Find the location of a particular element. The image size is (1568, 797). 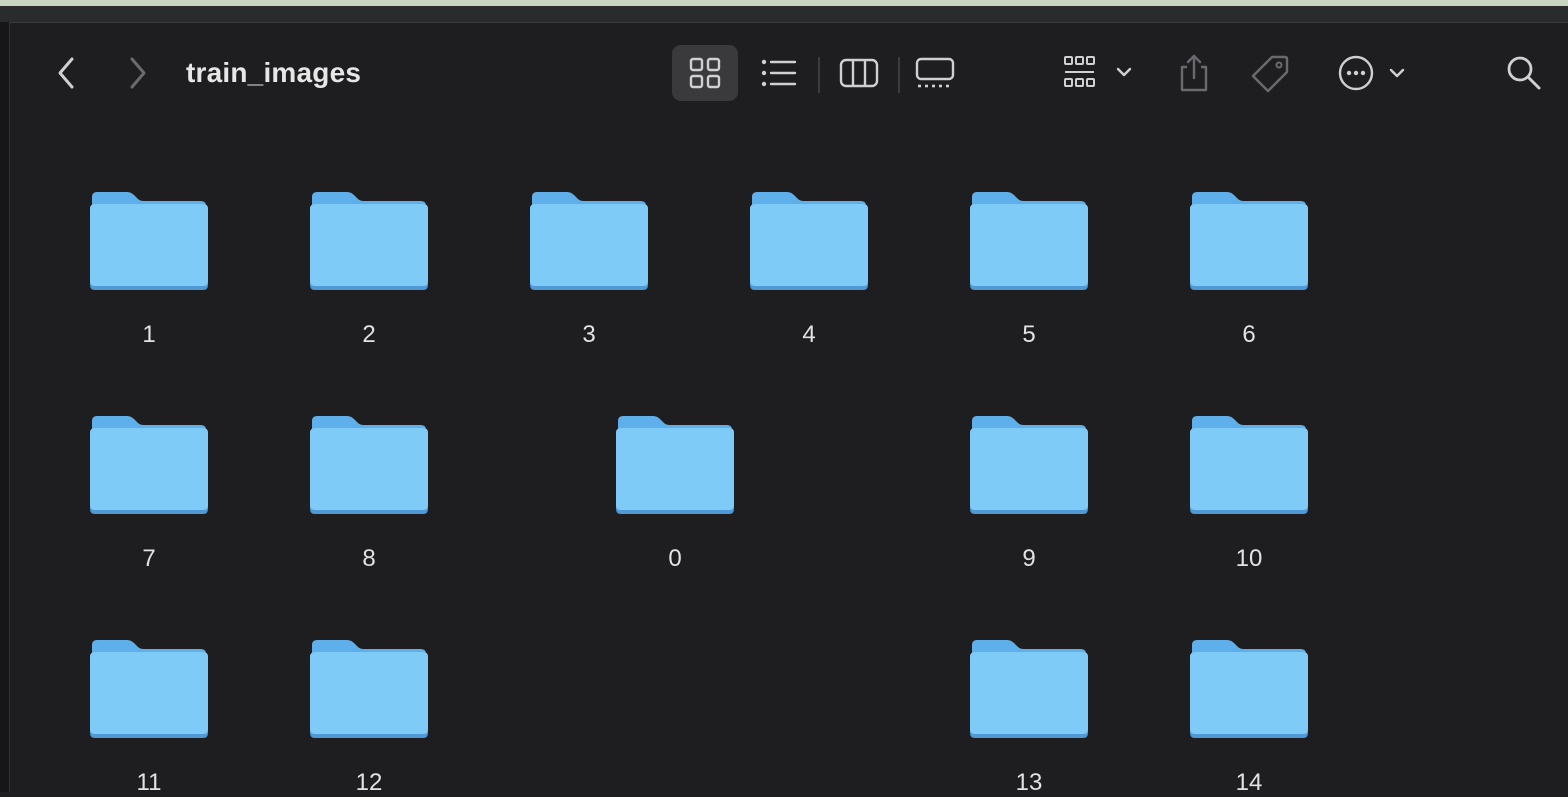

folder-item: 0 is located at coordinates (675, 472).